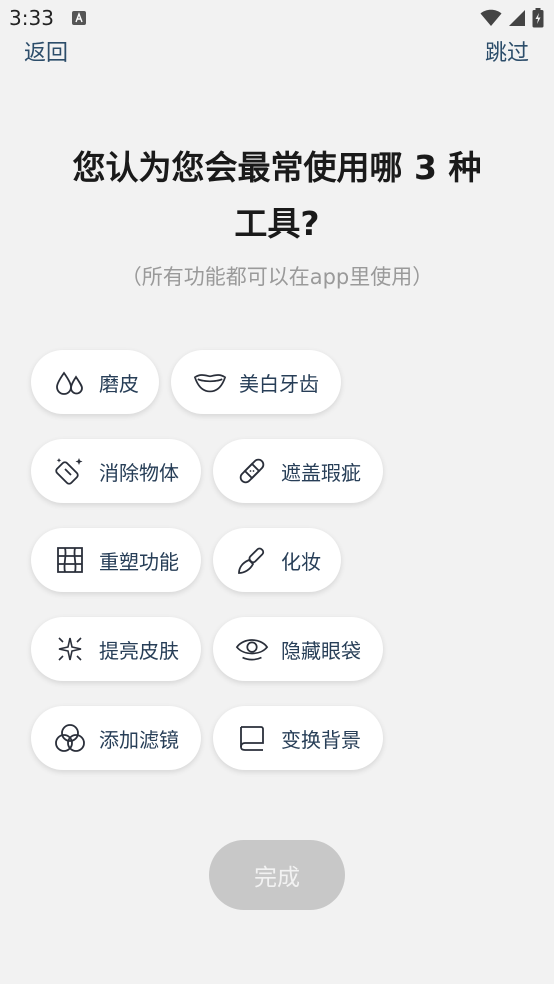 The image size is (554, 984). I want to click on tool-chip-hide-eyebags: 隐藏眼袋, so click(298, 649).